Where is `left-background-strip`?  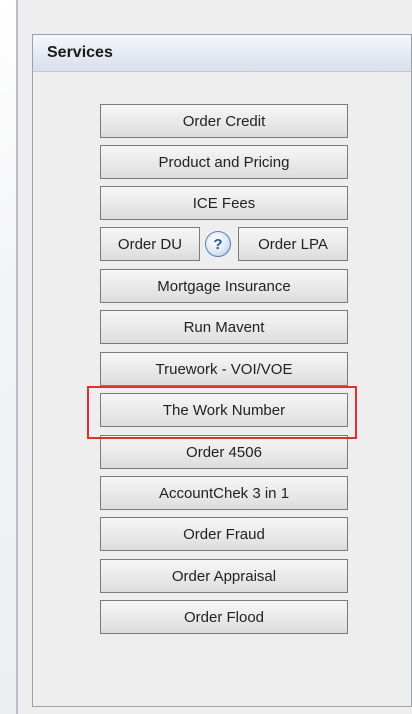
left-background-strip is located at coordinates (8, 357).